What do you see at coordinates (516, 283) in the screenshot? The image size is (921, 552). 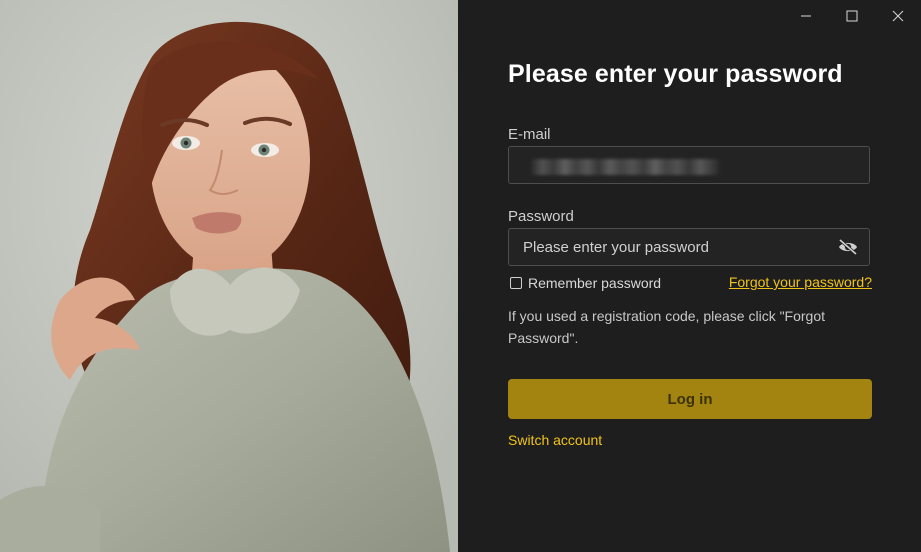 I see `remember-password-checkbox` at bounding box center [516, 283].